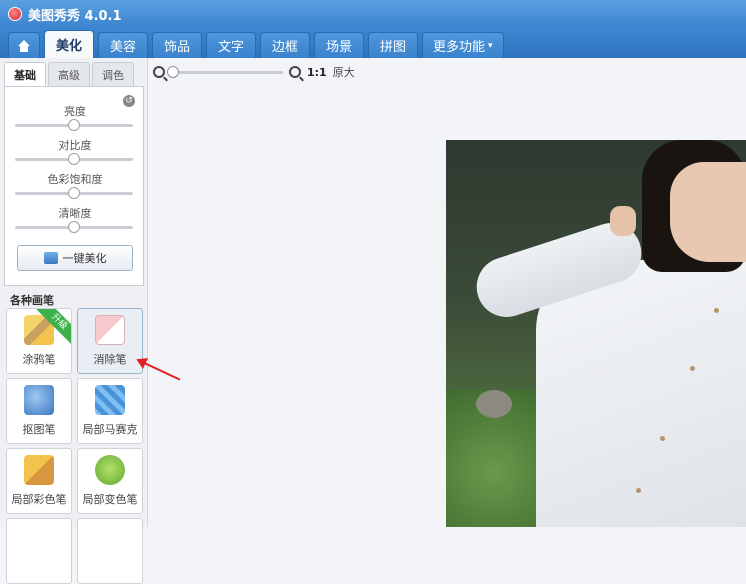  I want to click on tab-label: 美化, so click(68, 46).